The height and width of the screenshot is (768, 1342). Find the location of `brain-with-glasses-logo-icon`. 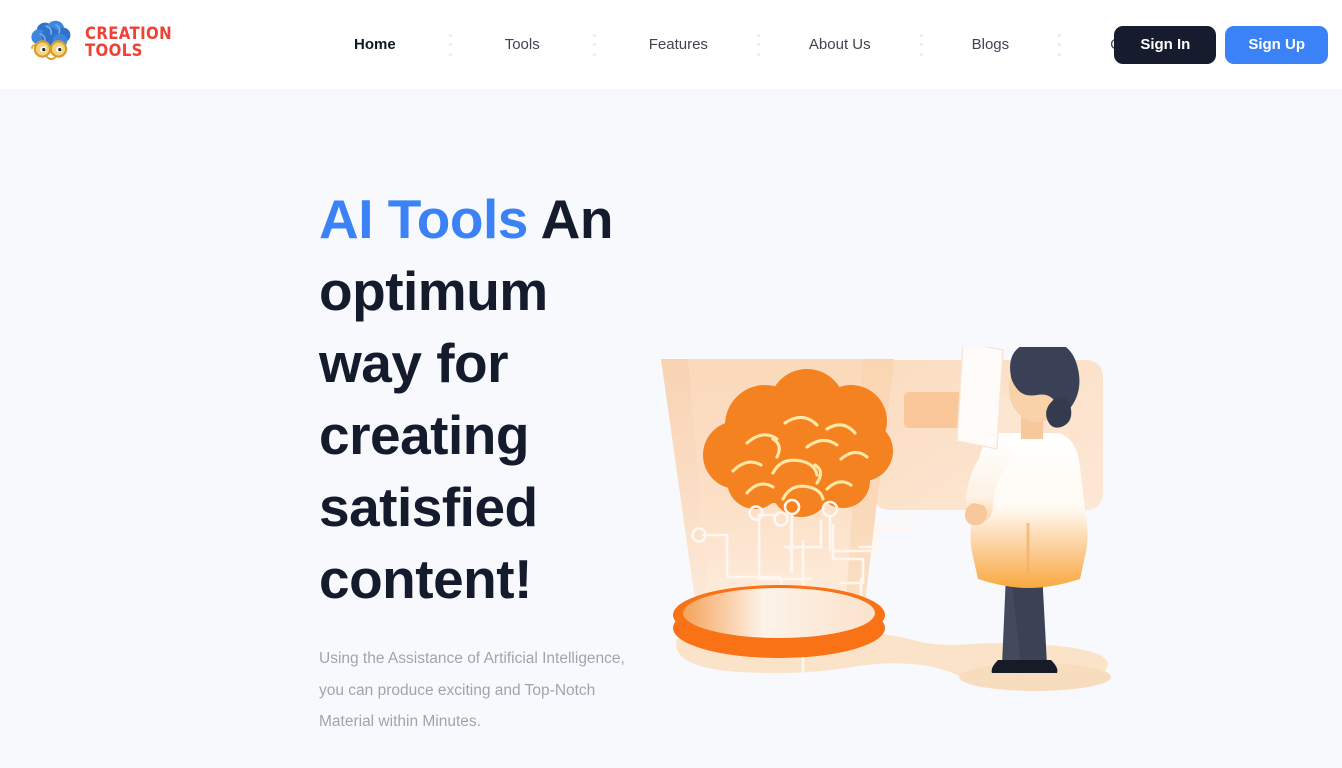

brain-with-glasses-logo-icon is located at coordinates (52, 42).